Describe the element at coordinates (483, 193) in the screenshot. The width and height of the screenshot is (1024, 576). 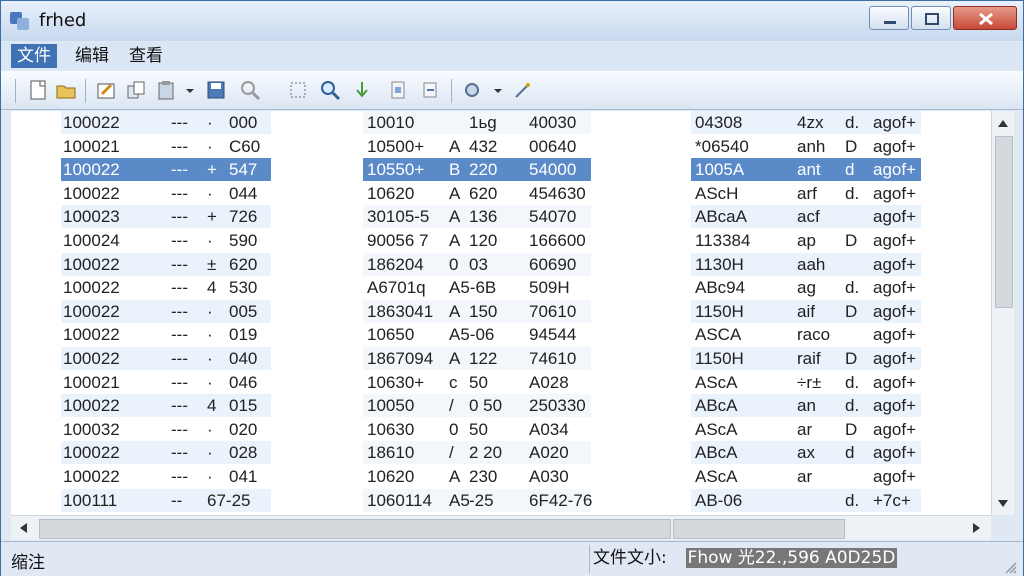
I see `hex-cell: 620` at that location.